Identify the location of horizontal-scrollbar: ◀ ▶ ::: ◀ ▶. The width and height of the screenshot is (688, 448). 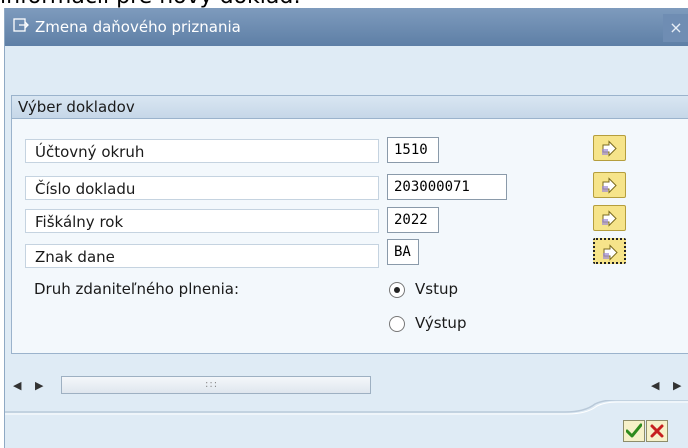
(346, 386).